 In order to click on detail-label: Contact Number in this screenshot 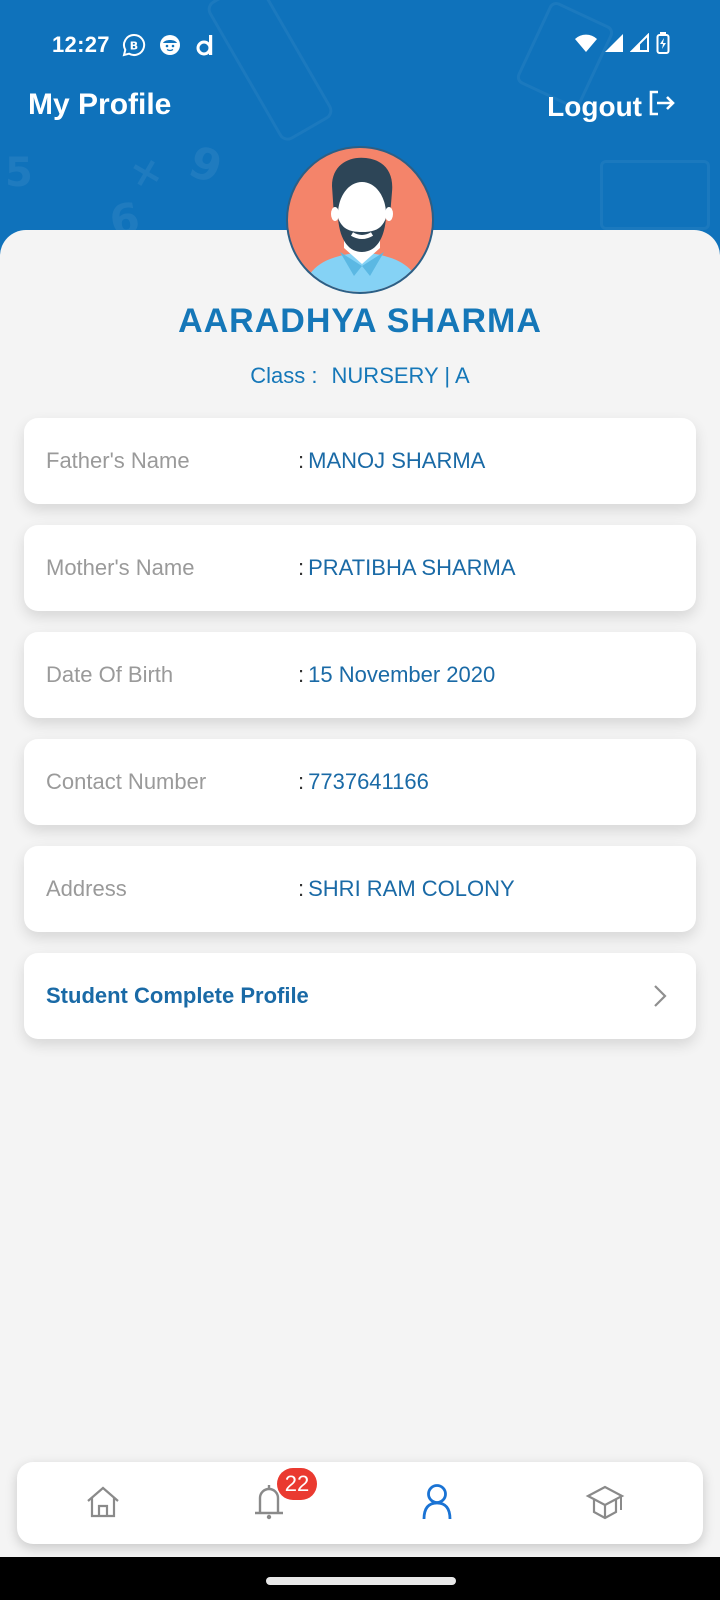, I will do `click(126, 781)`.